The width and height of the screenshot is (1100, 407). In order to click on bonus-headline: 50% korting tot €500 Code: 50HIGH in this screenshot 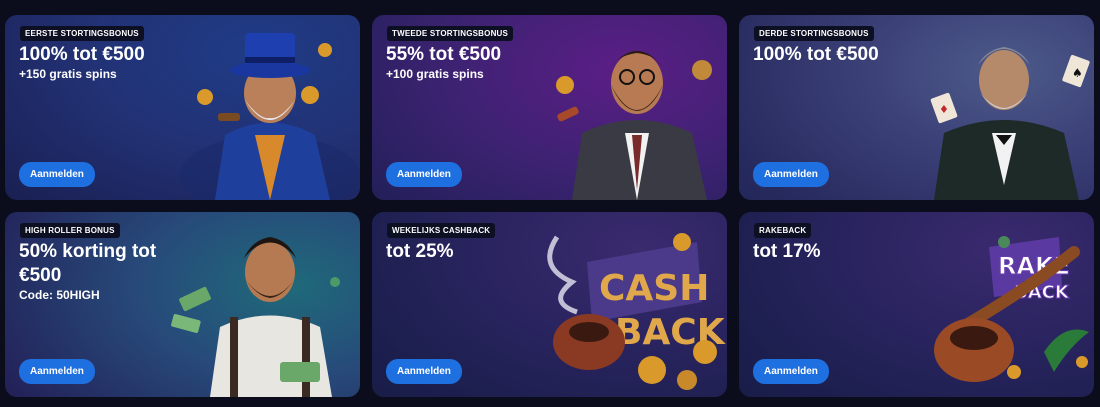, I will do `click(106, 271)`.